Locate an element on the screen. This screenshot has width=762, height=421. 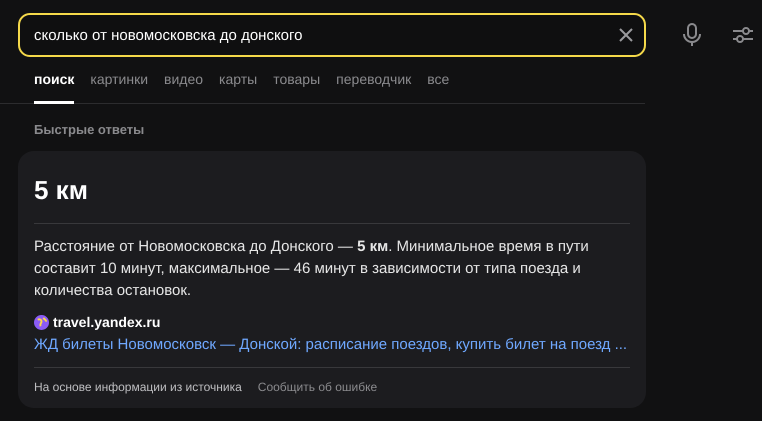
search-field: сколько от новомосковска до донского is located at coordinates (332, 35).